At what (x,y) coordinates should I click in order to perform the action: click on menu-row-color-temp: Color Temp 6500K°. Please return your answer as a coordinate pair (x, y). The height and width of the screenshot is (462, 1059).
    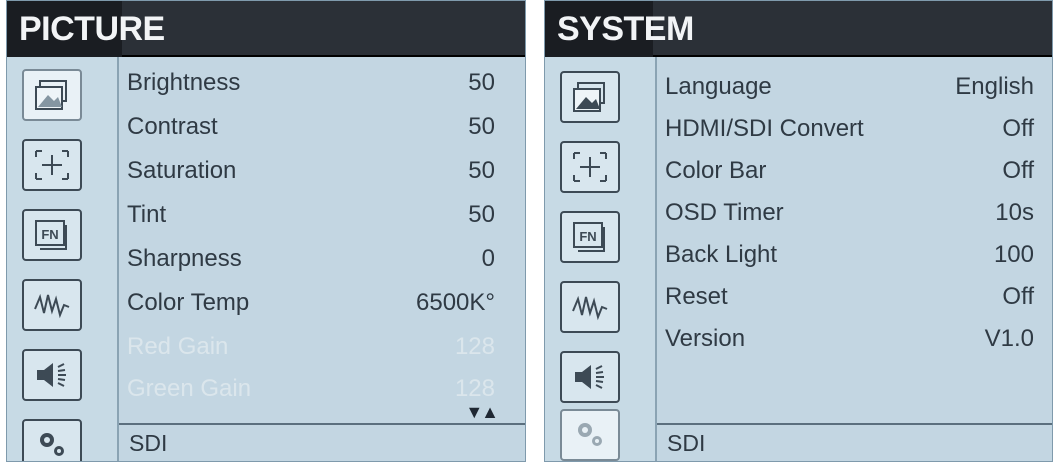
    Looking at the image, I should click on (322, 303).